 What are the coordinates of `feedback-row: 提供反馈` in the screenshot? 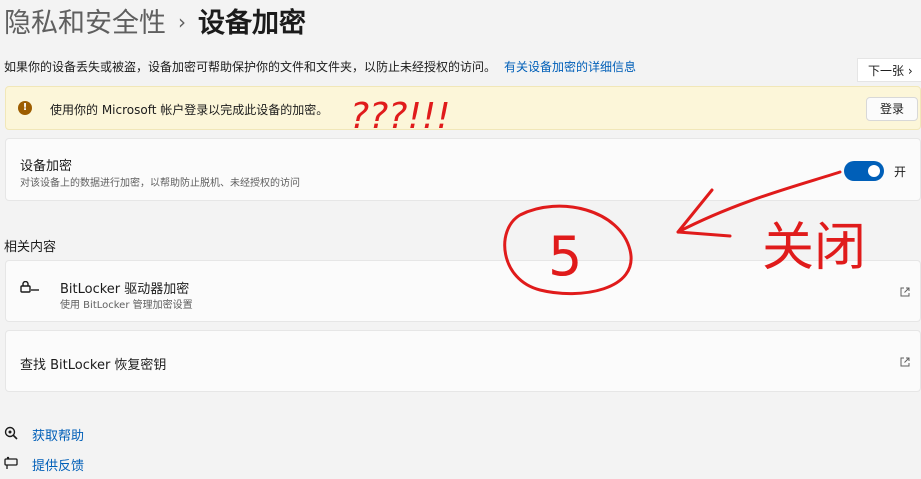 It's located at (44, 464).